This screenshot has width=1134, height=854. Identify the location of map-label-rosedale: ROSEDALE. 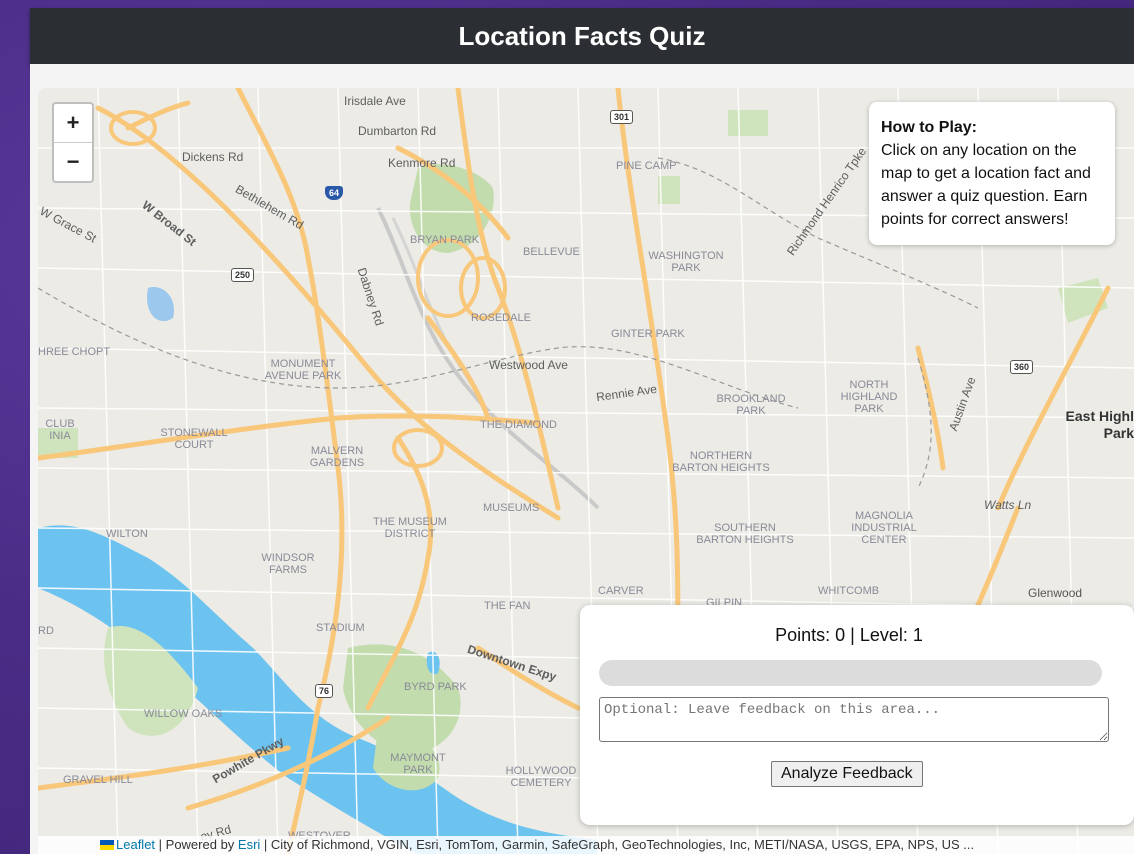
(501, 318).